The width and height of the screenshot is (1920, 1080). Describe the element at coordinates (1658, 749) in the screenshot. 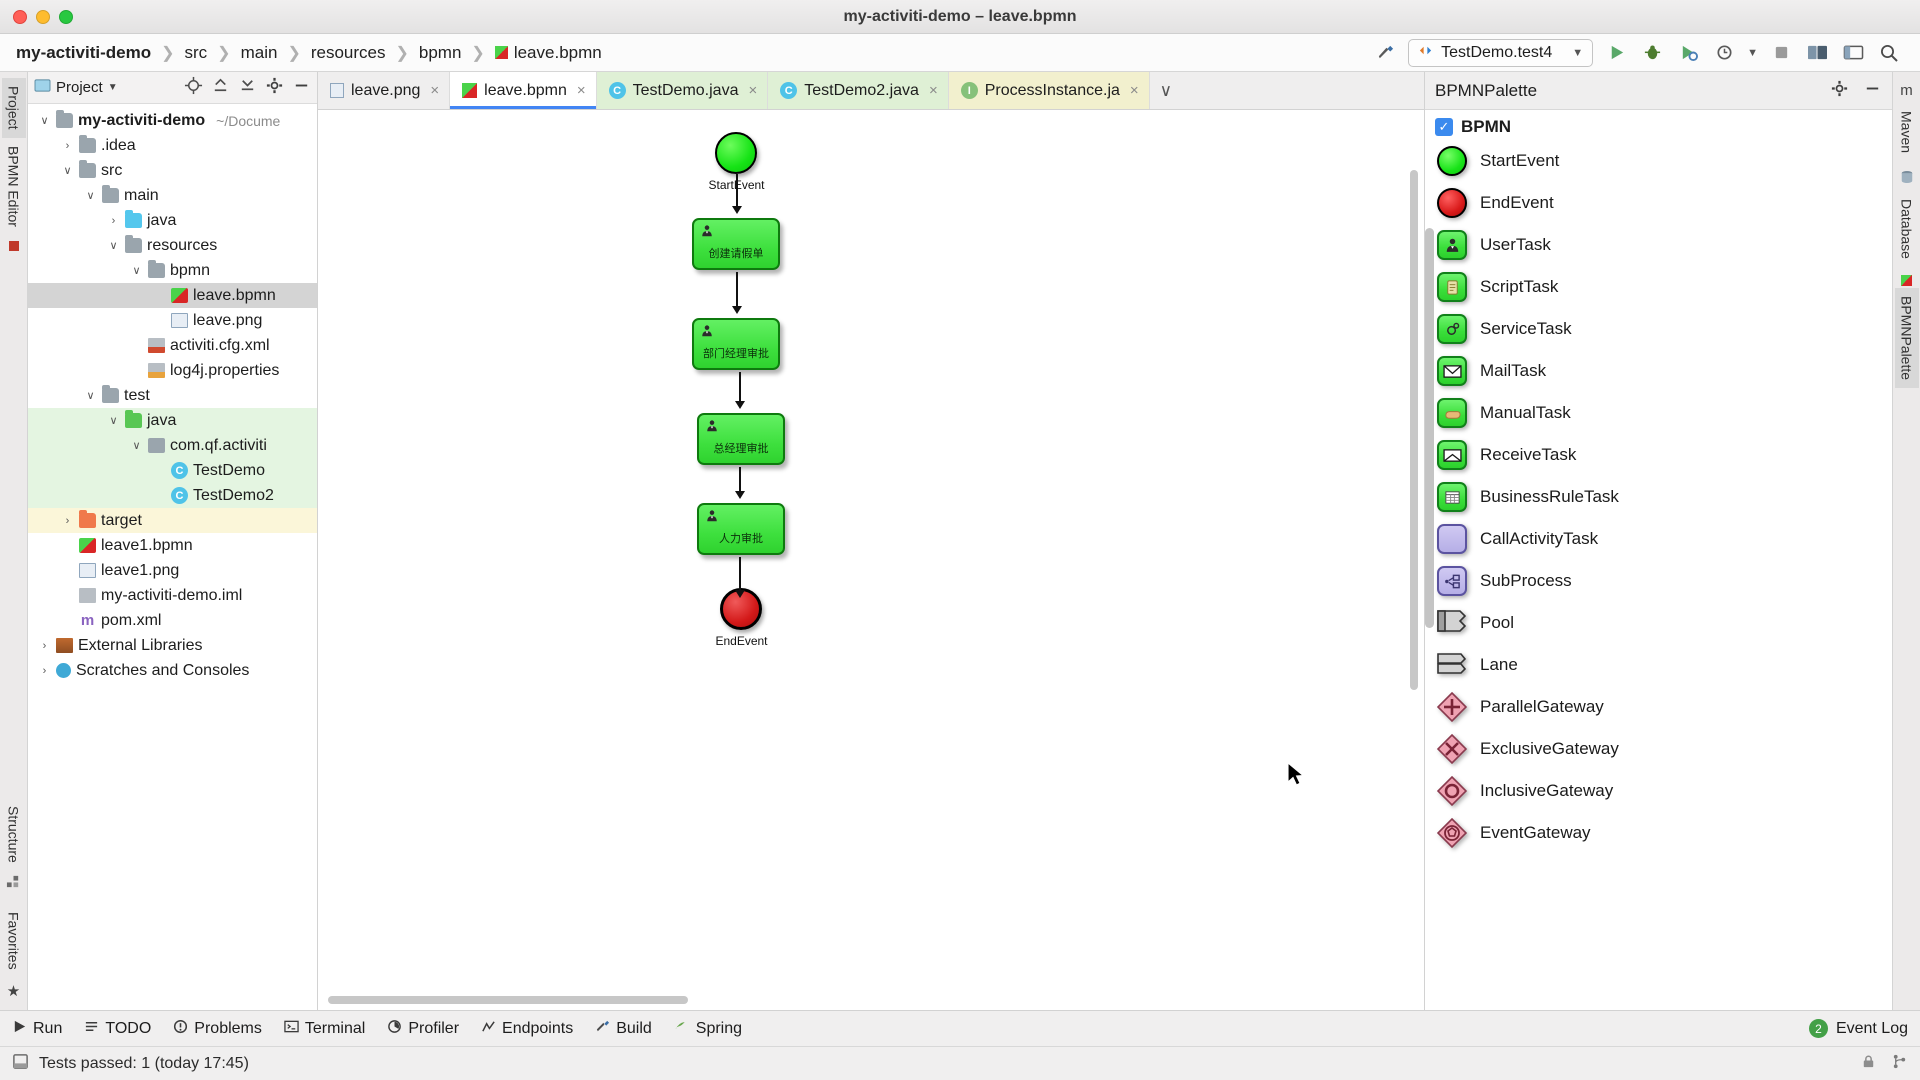

I see `palette-item-exclusivegateway: ExclusiveGateway` at that location.